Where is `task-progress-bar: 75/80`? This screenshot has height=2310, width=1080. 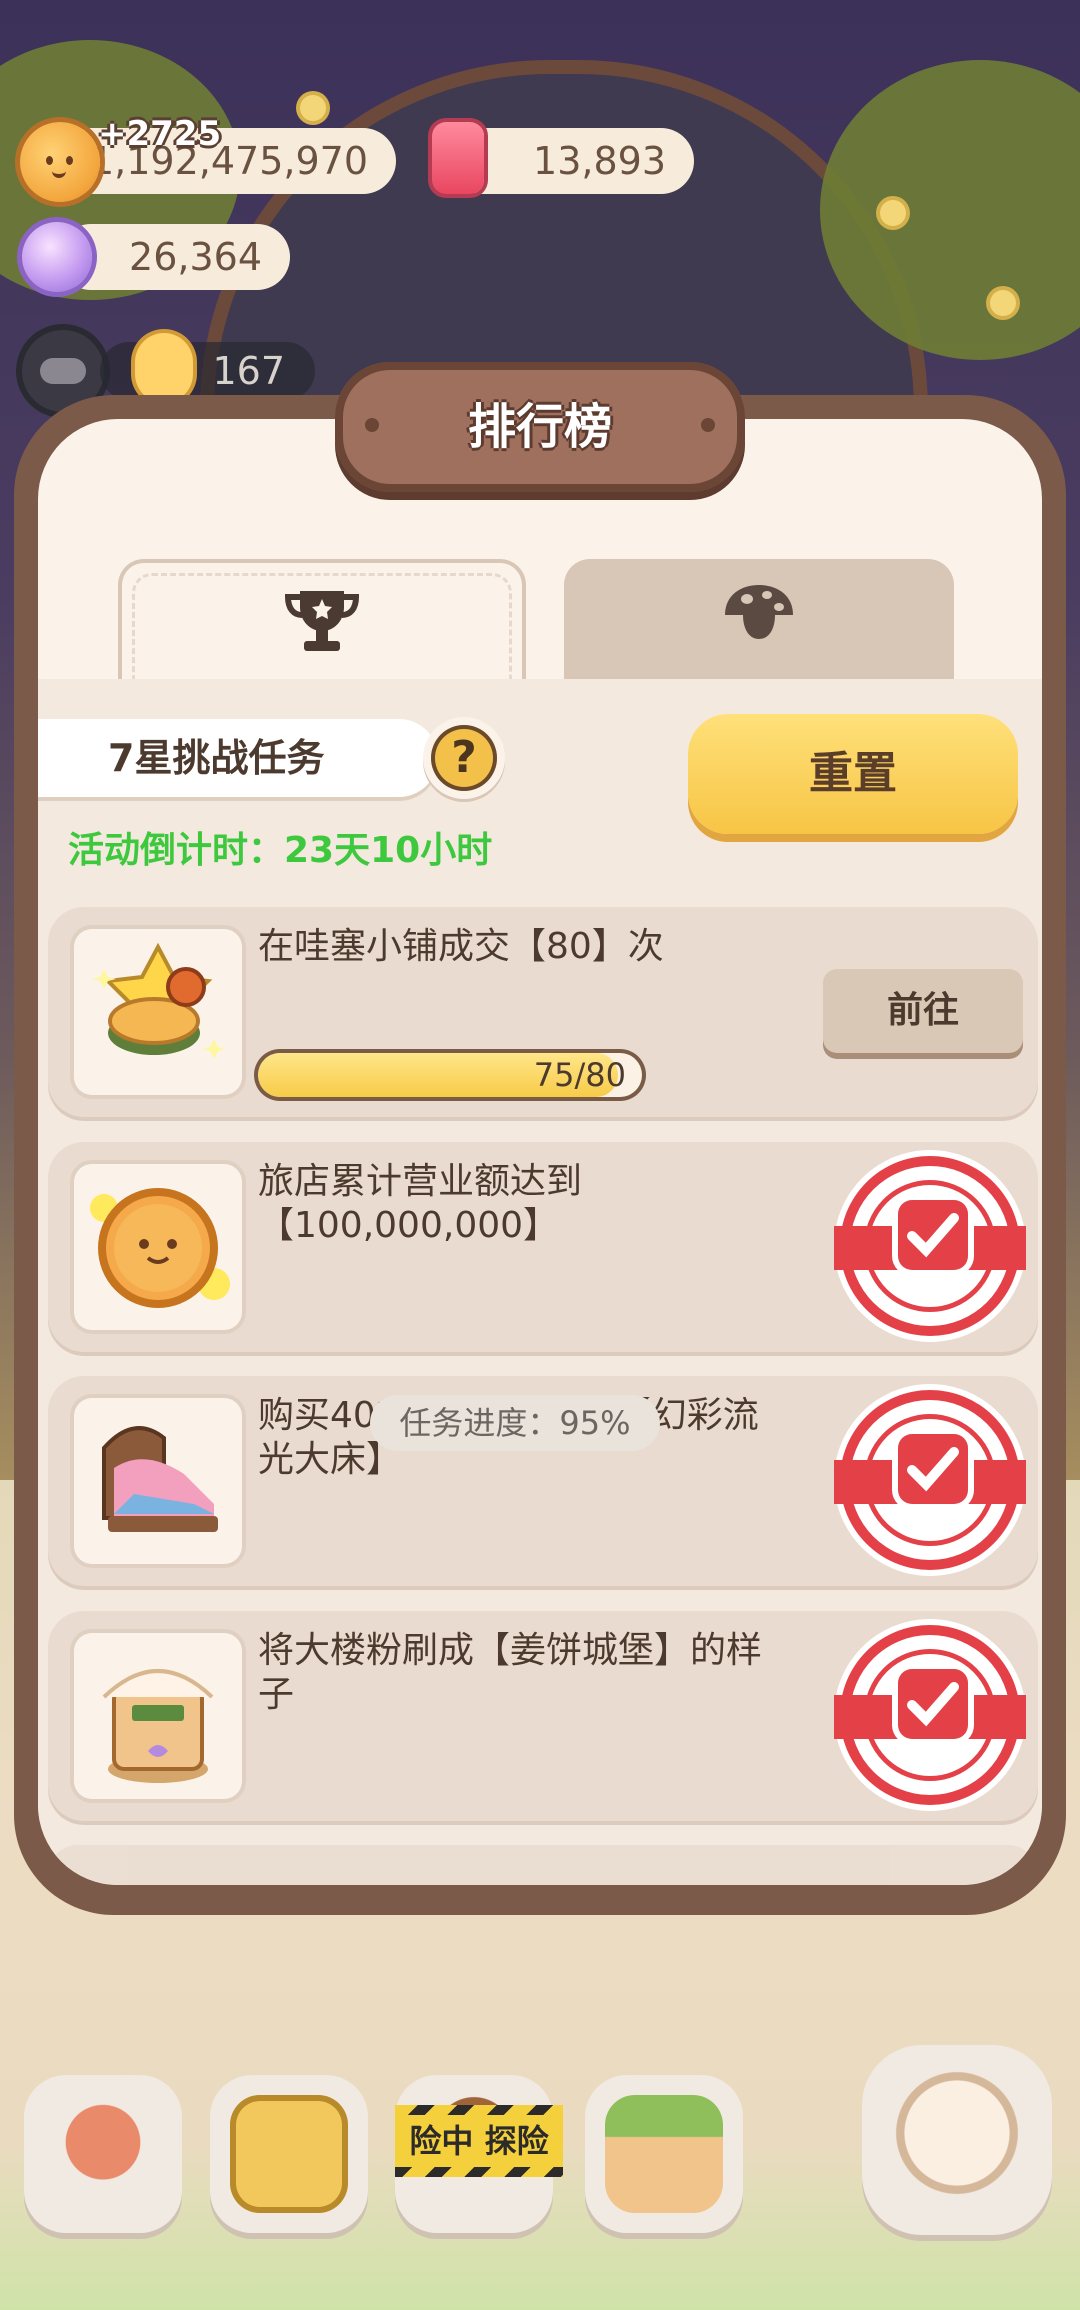
task-progress-bar: 75/80 is located at coordinates (450, 1075).